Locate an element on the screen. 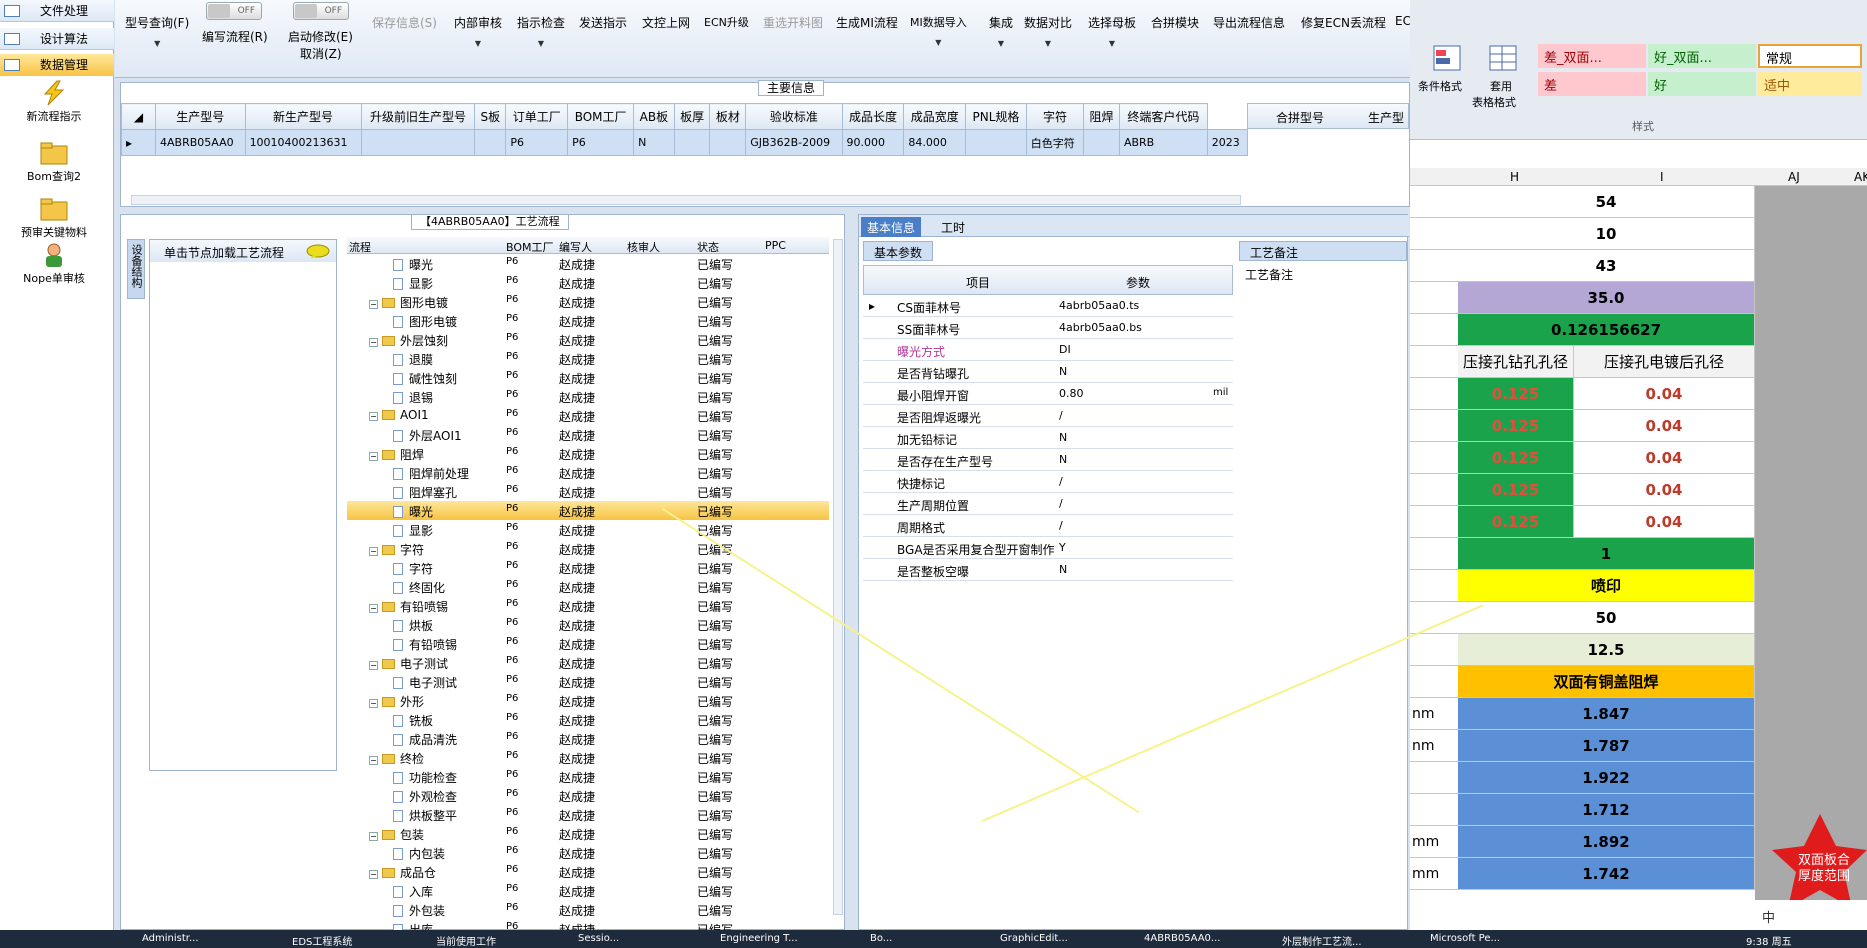 The height and width of the screenshot is (948, 1867). excel-cell: 12.5 is located at coordinates (1606, 649).